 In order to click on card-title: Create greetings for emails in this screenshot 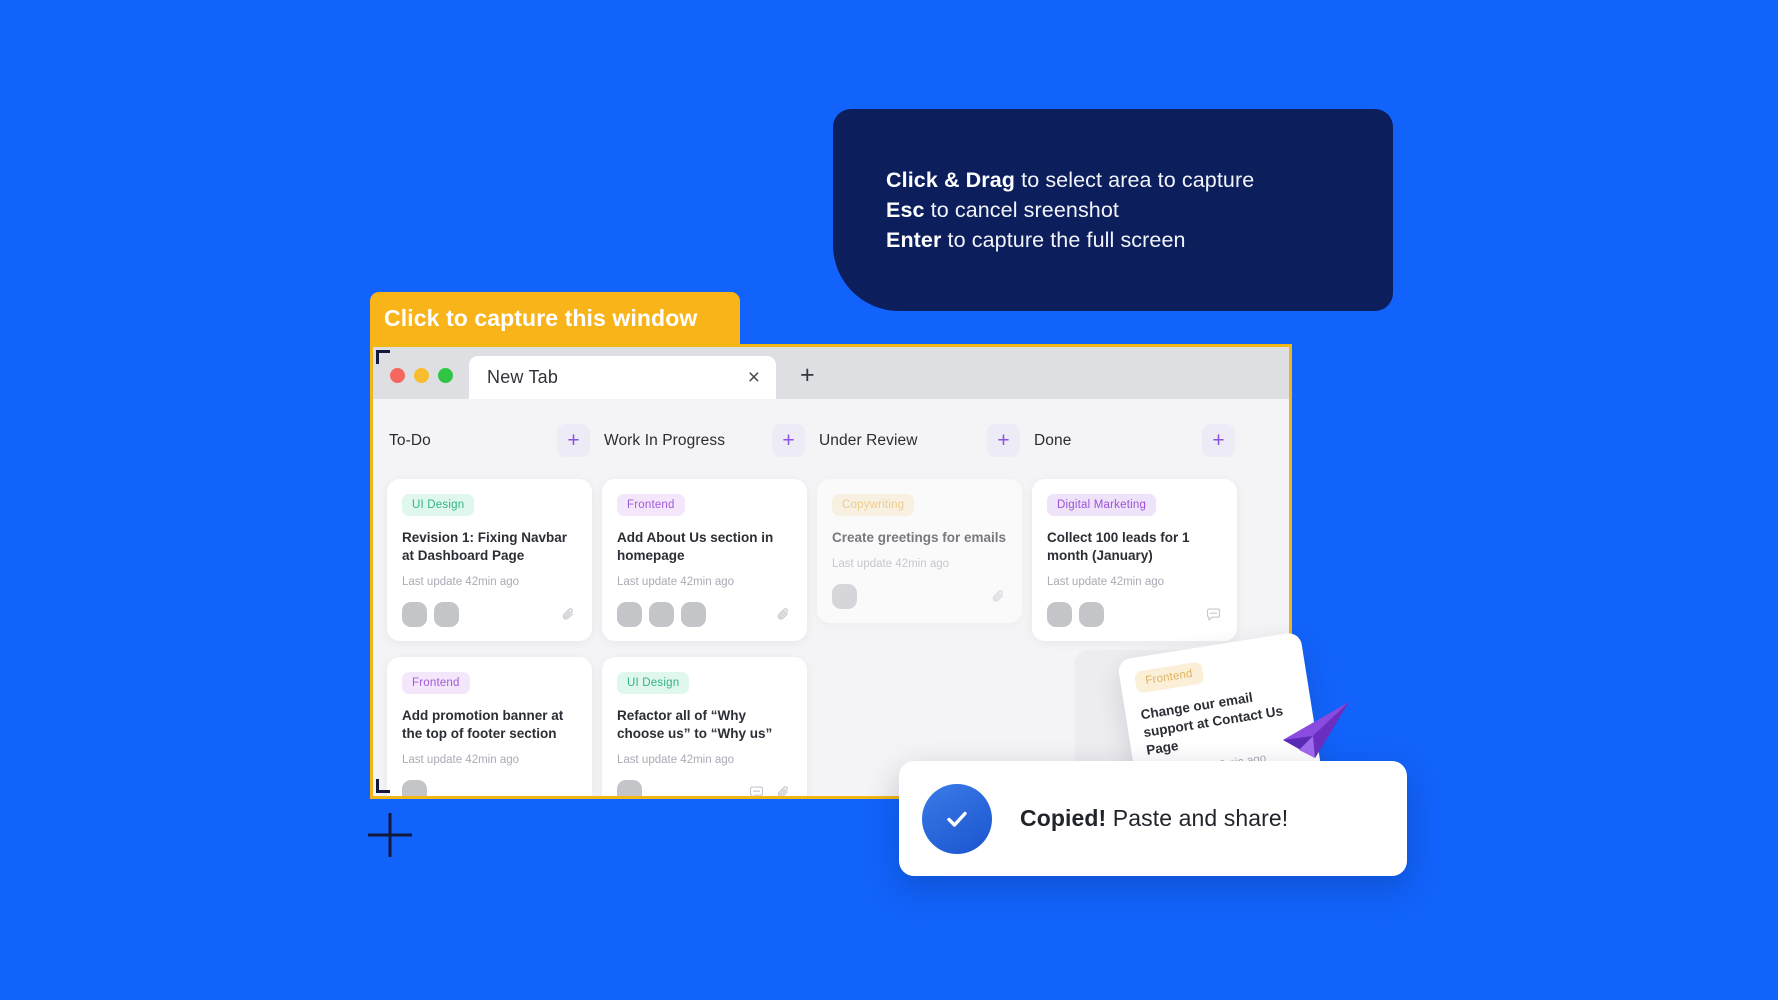, I will do `click(919, 537)`.